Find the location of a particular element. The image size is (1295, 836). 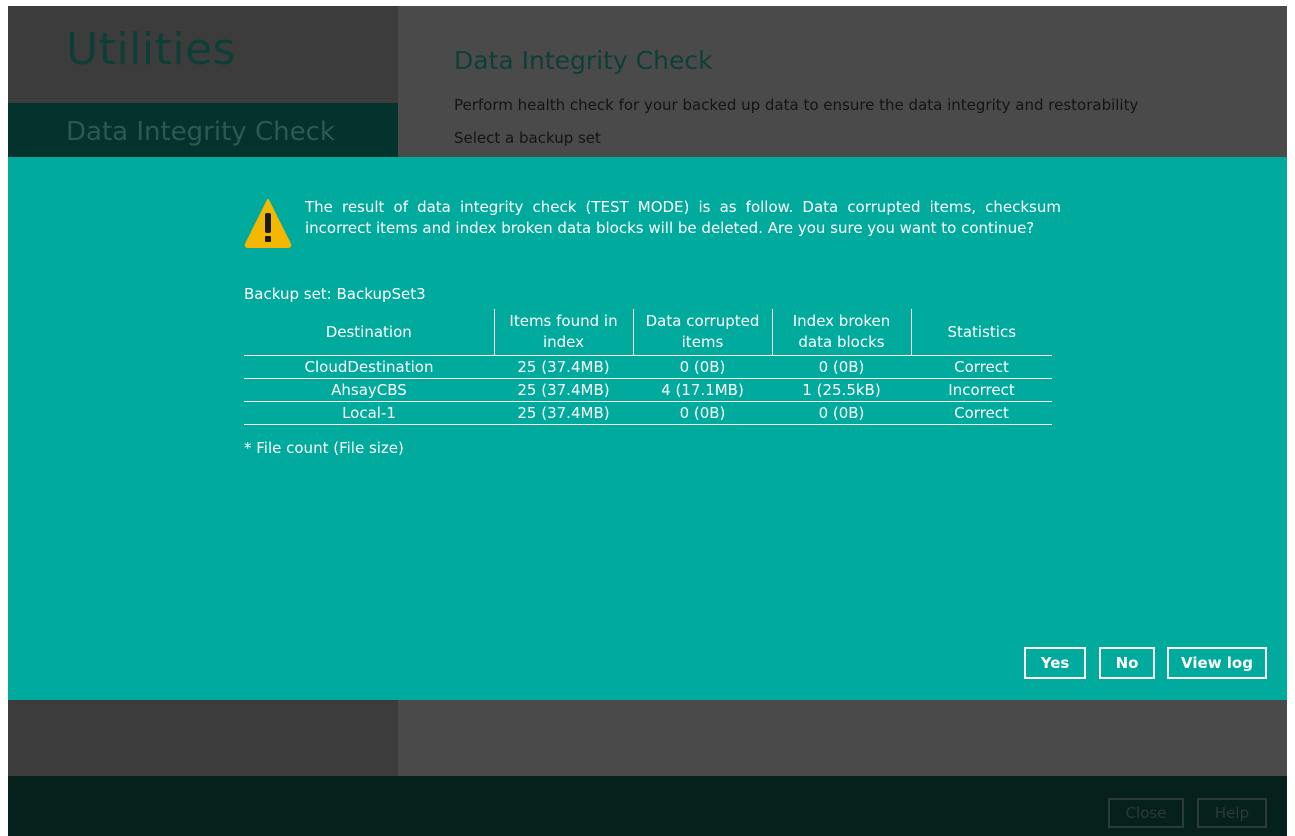

column-header: Items found in index is located at coordinates (563, 332).